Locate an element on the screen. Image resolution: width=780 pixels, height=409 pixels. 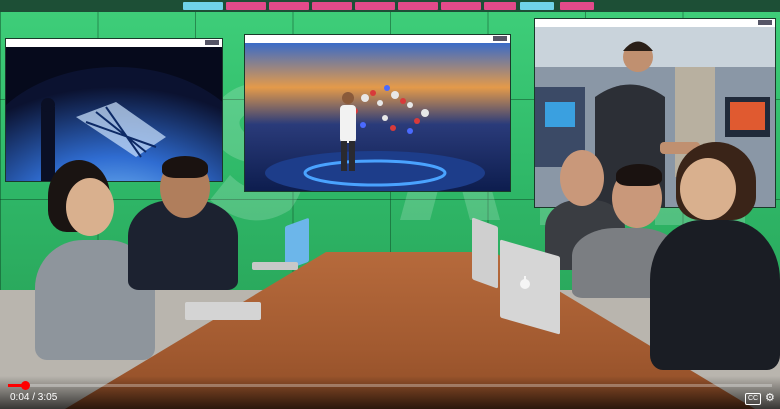
molecule-image is located at coordinates (377, 117).